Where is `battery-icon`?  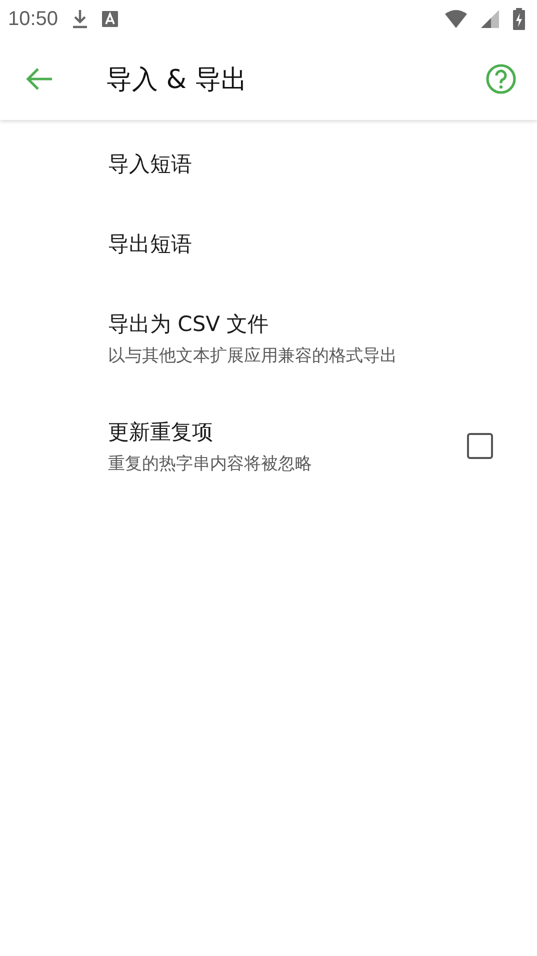
battery-icon is located at coordinates (519, 19).